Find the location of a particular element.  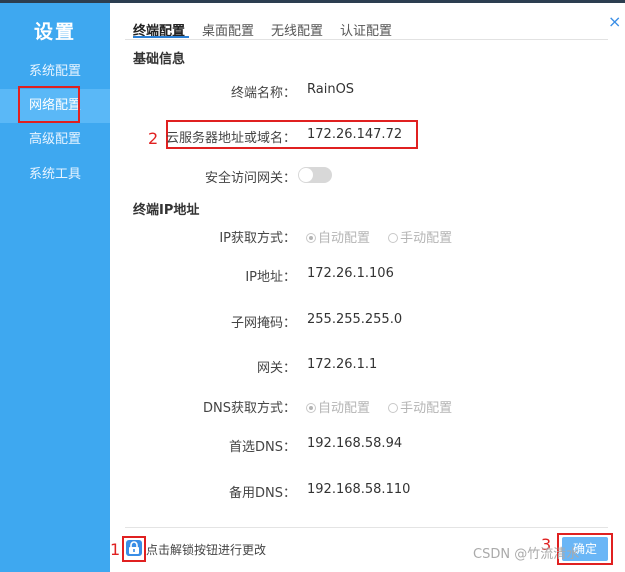

dns-method-auto-radio: 自动配置 is located at coordinates (338, 406).